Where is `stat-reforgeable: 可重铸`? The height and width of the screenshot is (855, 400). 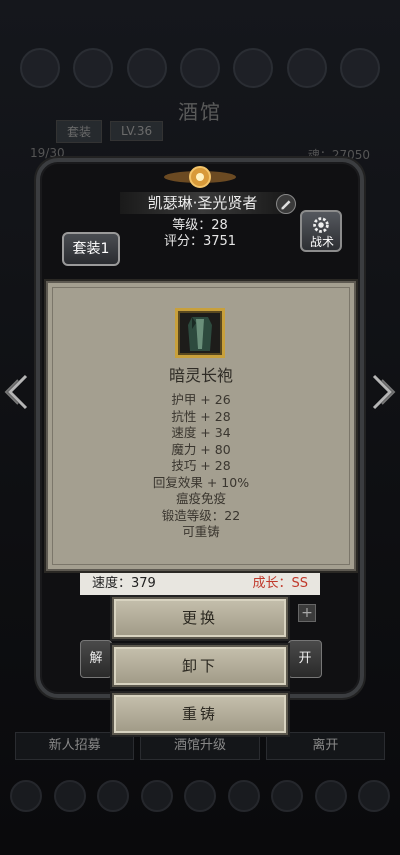 stat-reforgeable: 可重铸 is located at coordinates (201, 531).